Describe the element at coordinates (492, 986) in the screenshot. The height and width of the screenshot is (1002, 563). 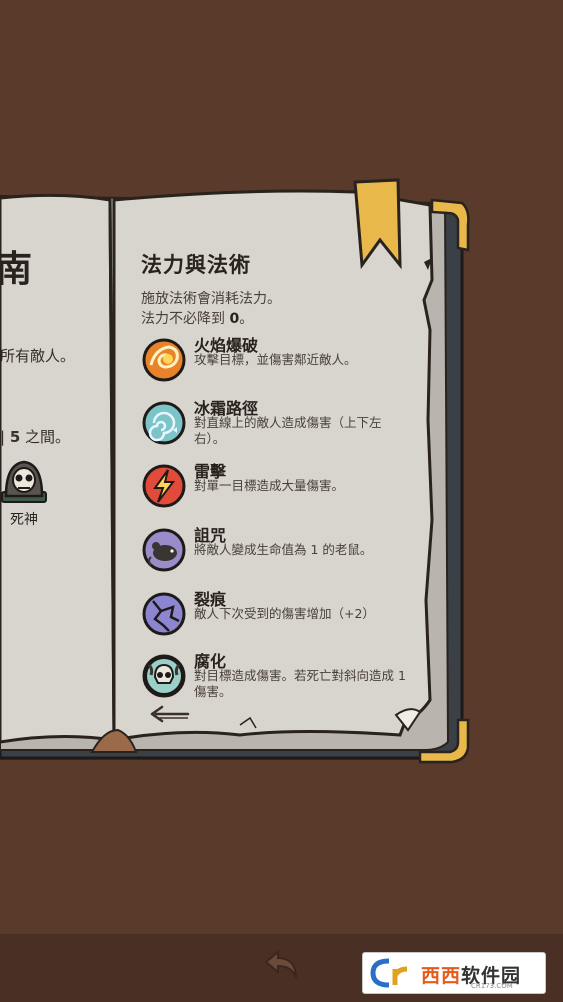
I see `watermark-domain: CR173.COM` at that location.